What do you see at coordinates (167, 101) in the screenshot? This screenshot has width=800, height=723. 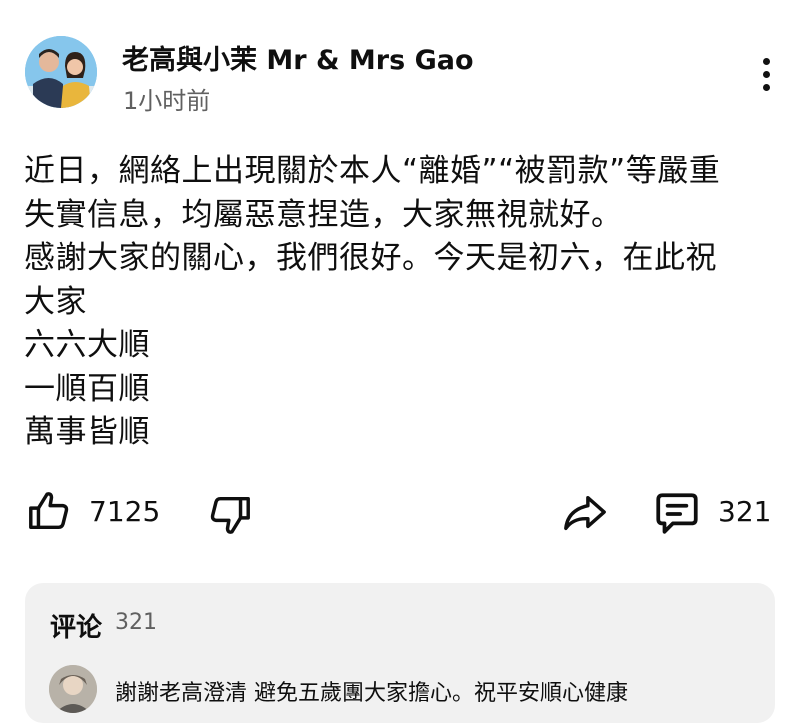 I see `post-timestamp: 1小时前` at bounding box center [167, 101].